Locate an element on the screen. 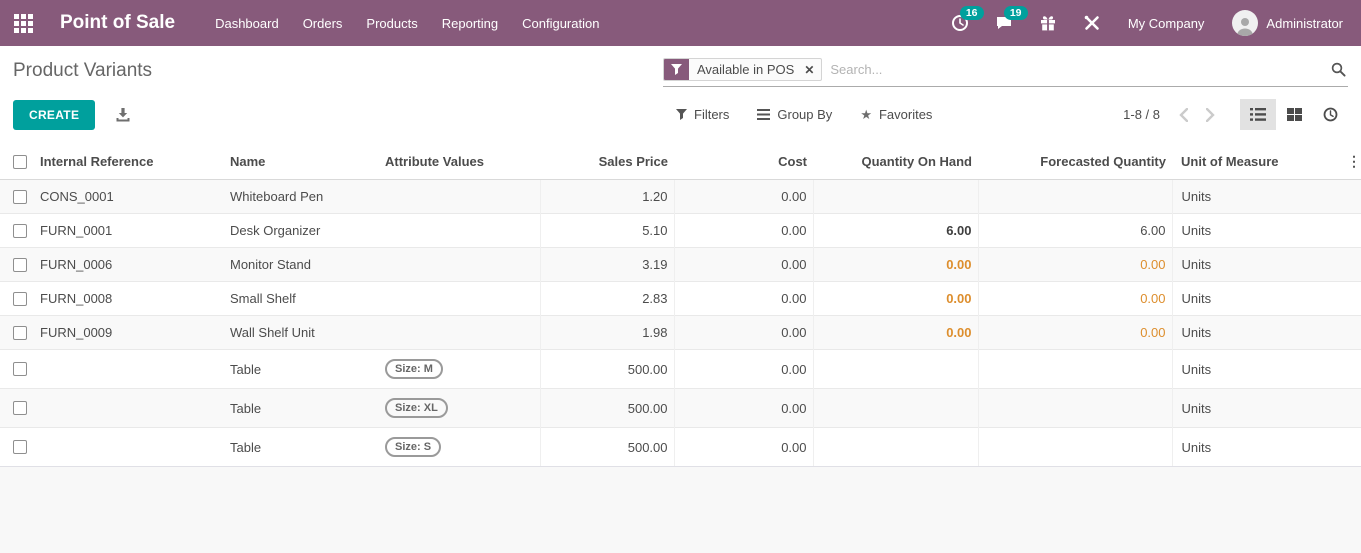 This screenshot has height=553, width=1361. optional-columns-icon: ⋮ is located at coordinates (1351, 162).